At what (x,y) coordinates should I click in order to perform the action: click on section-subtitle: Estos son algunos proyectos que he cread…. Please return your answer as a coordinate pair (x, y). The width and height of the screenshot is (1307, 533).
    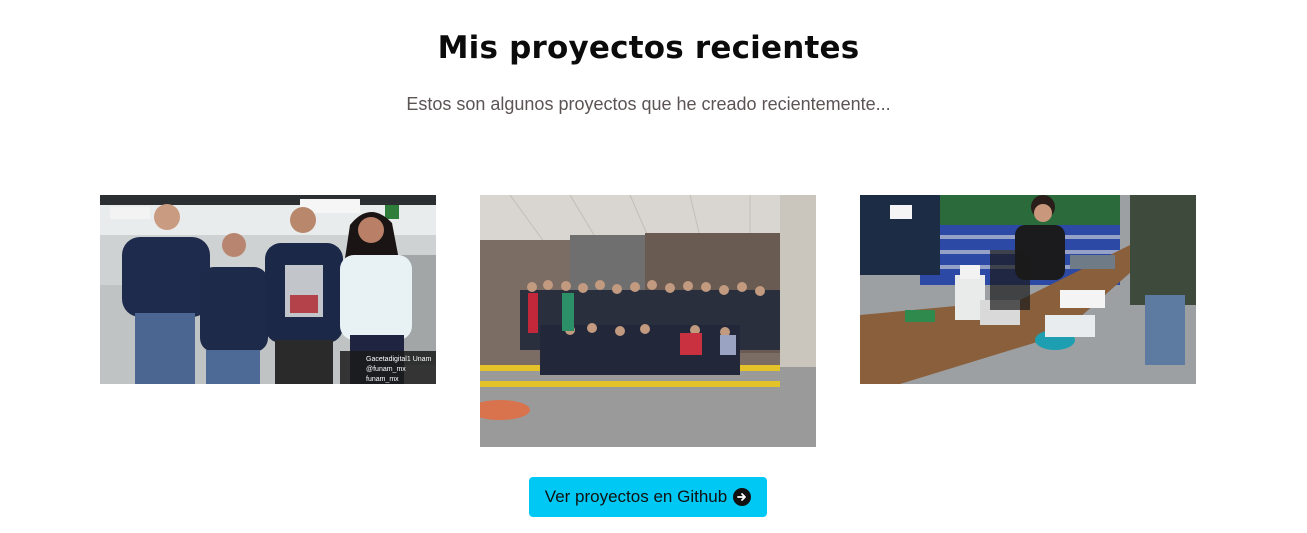
    Looking at the image, I should click on (648, 104).